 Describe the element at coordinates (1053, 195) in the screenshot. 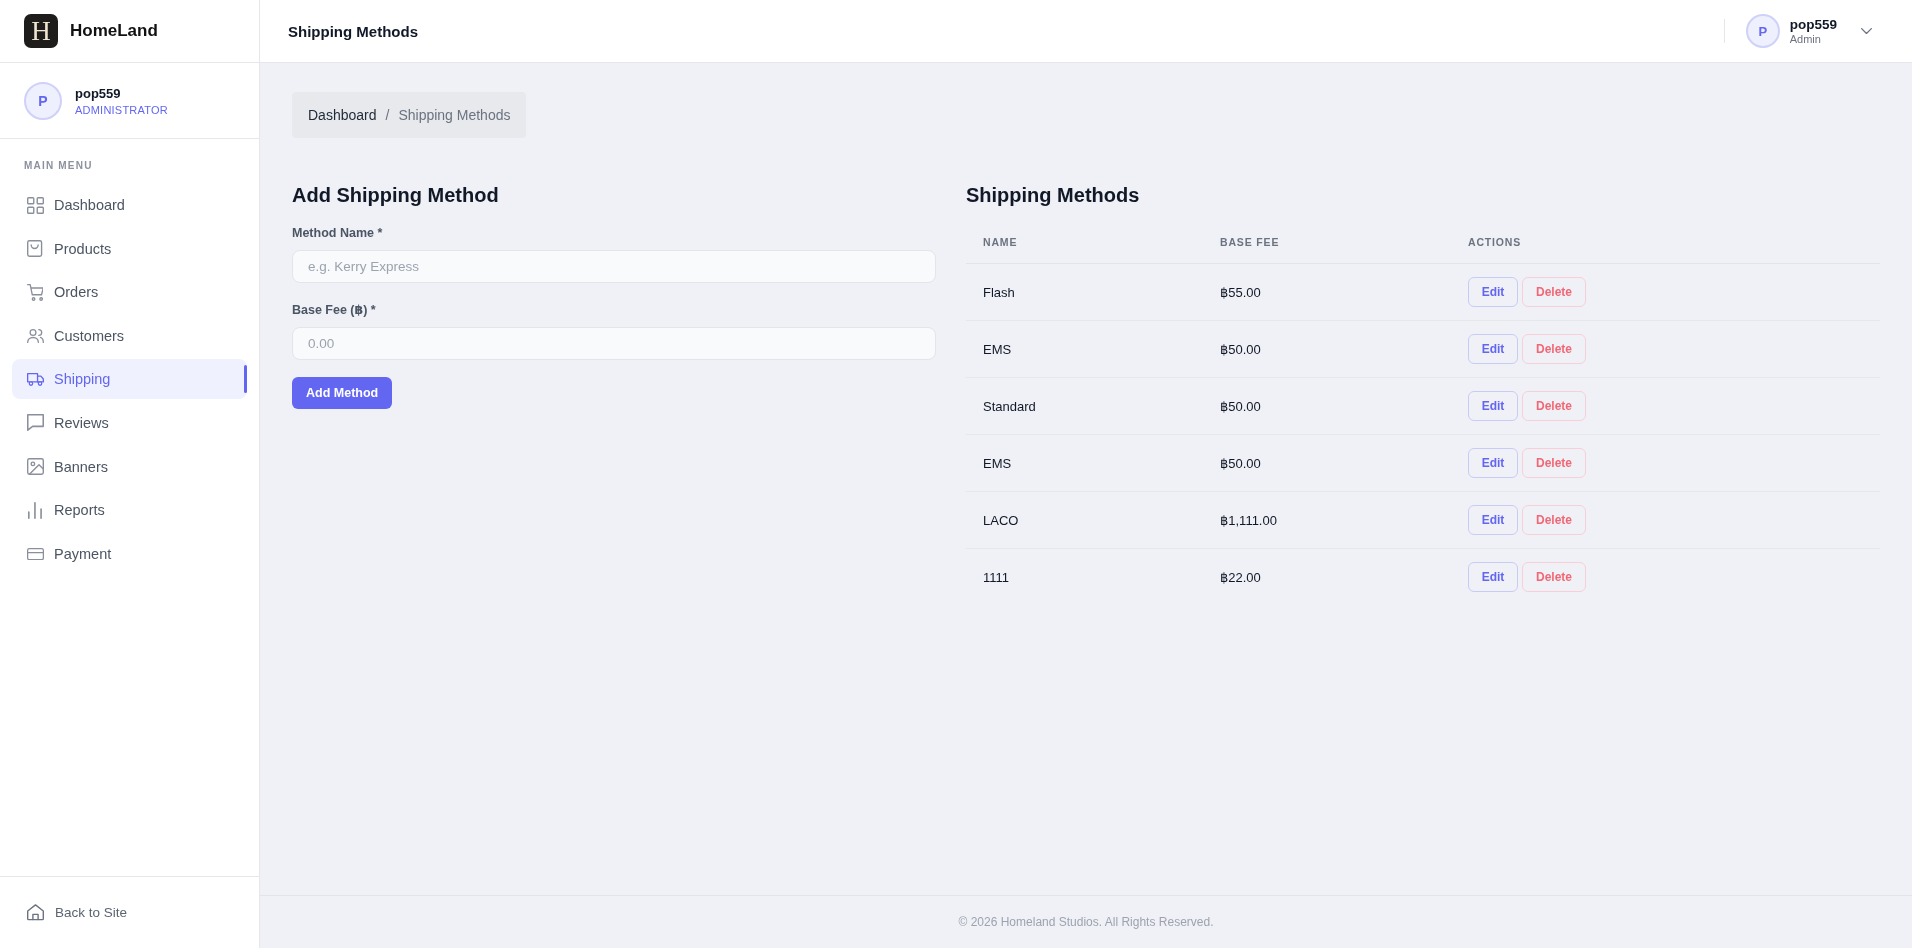

I see `table-title: Shipping Methods` at that location.